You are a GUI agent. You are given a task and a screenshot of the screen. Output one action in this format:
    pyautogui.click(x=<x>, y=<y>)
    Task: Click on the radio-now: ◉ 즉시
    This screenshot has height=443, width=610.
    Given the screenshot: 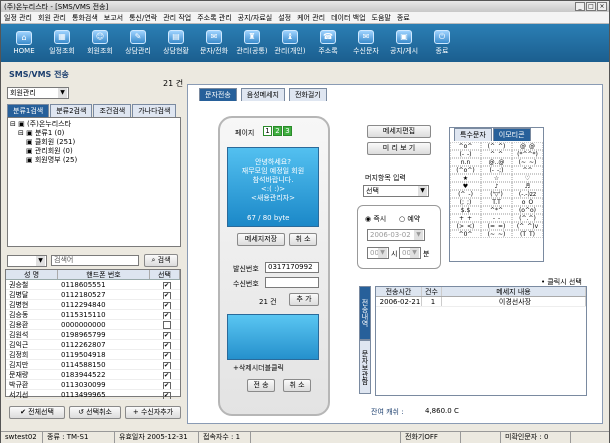 What is the action you would take?
    pyautogui.click(x=375, y=219)
    